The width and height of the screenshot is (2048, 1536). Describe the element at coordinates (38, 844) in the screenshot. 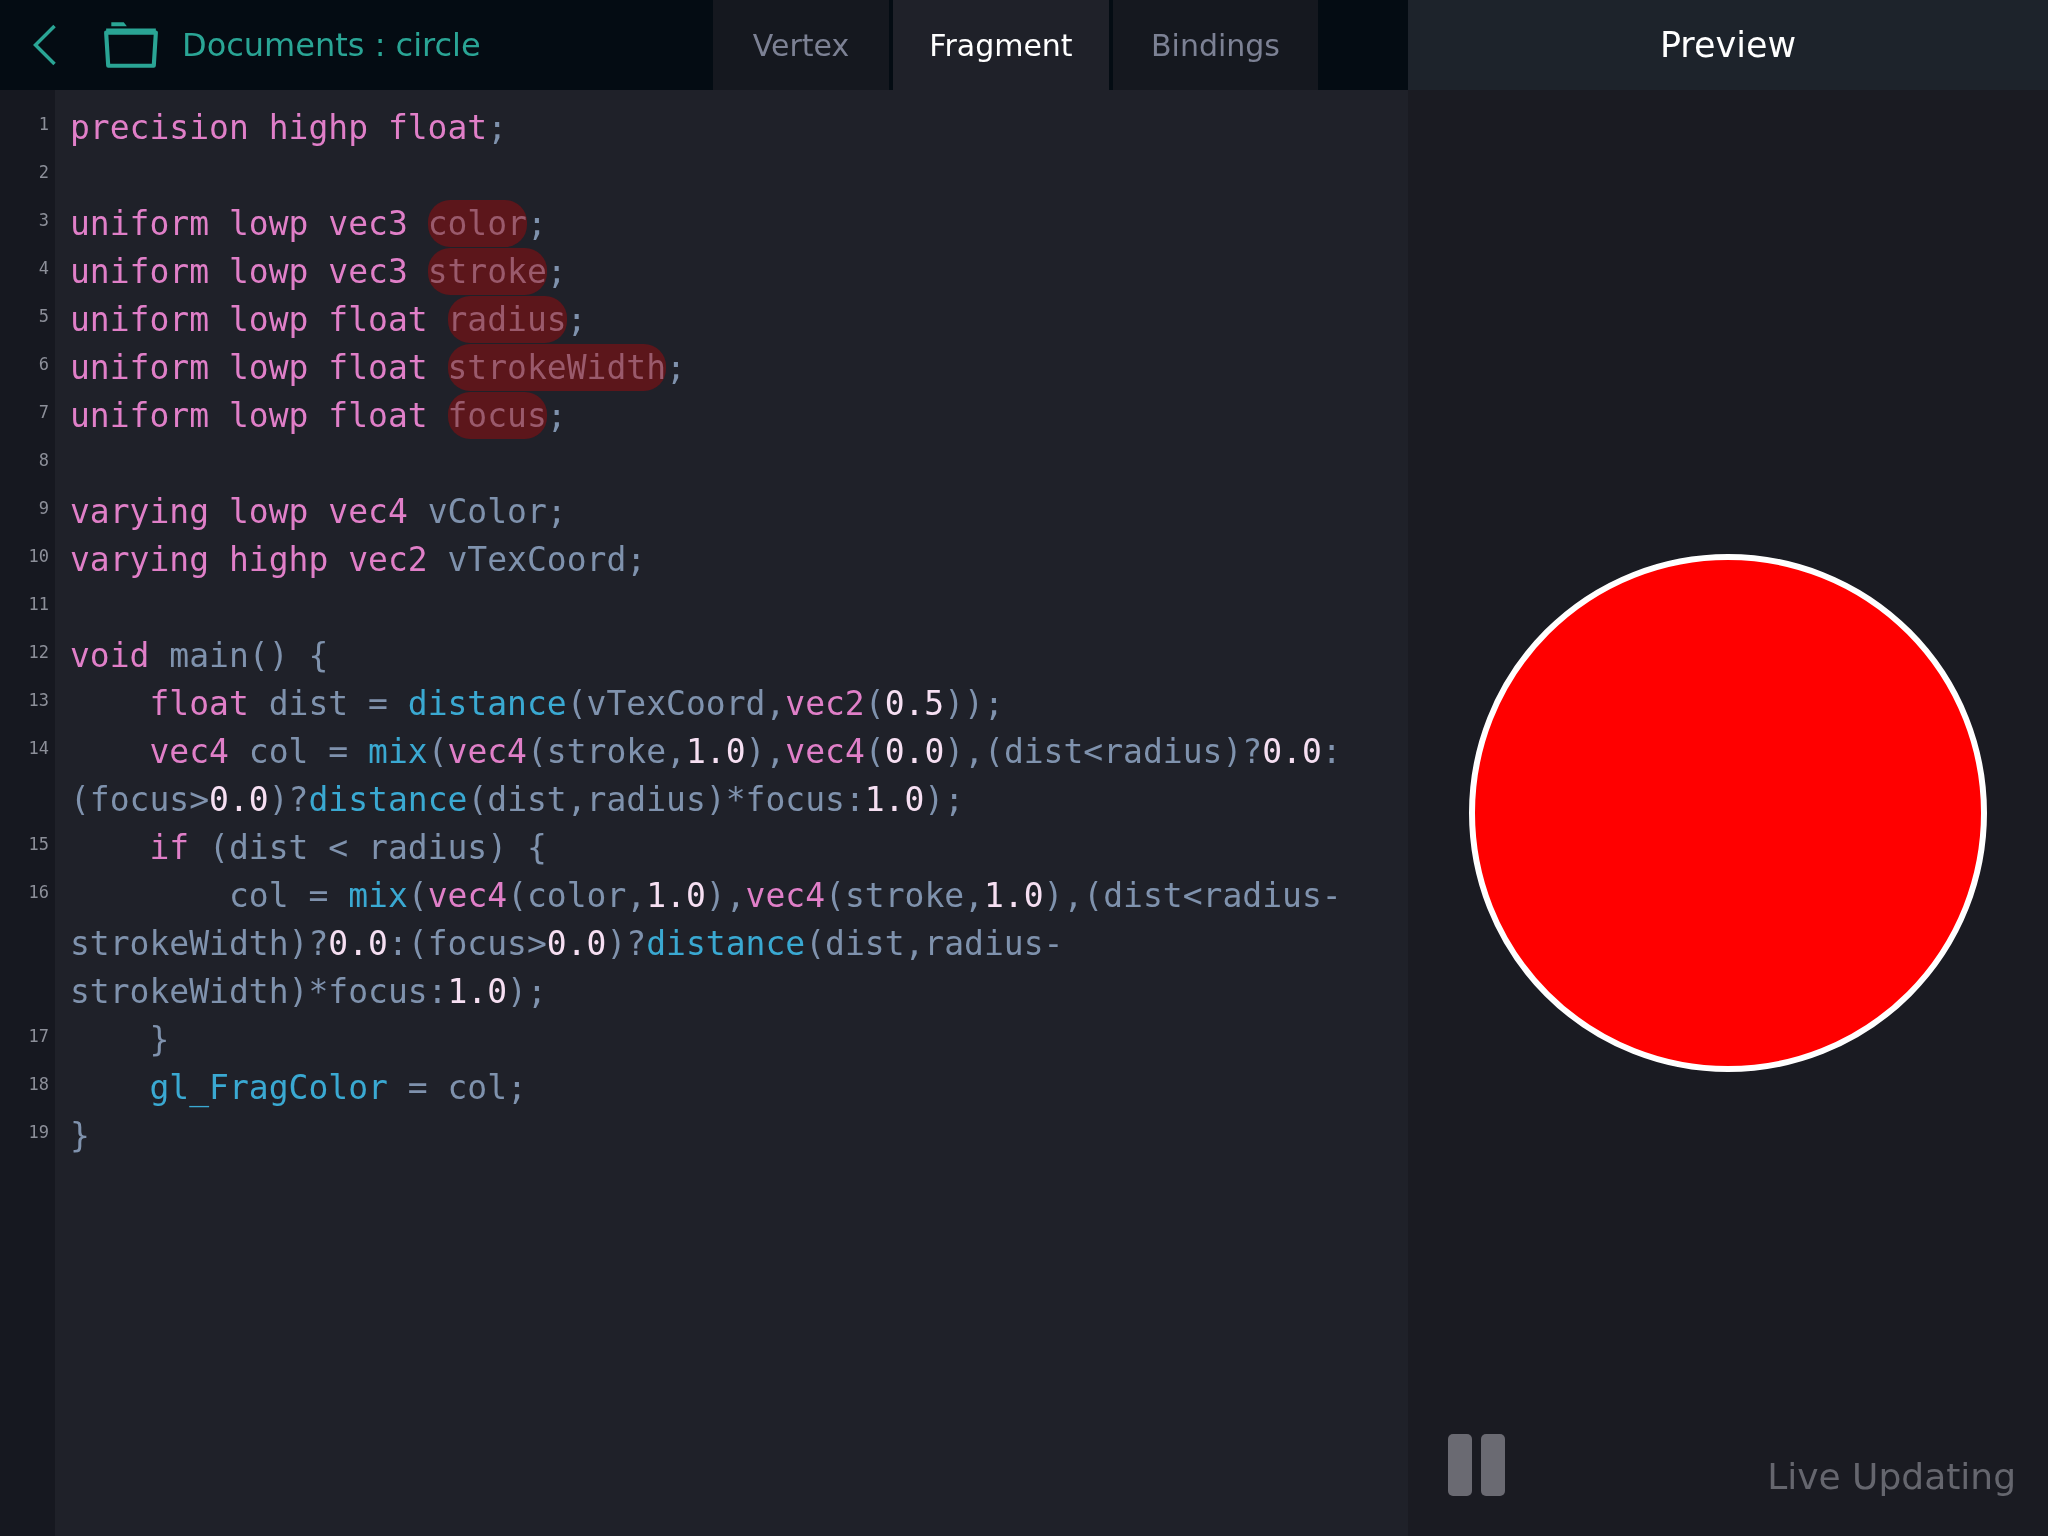

I see `line-number: 15` at that location.